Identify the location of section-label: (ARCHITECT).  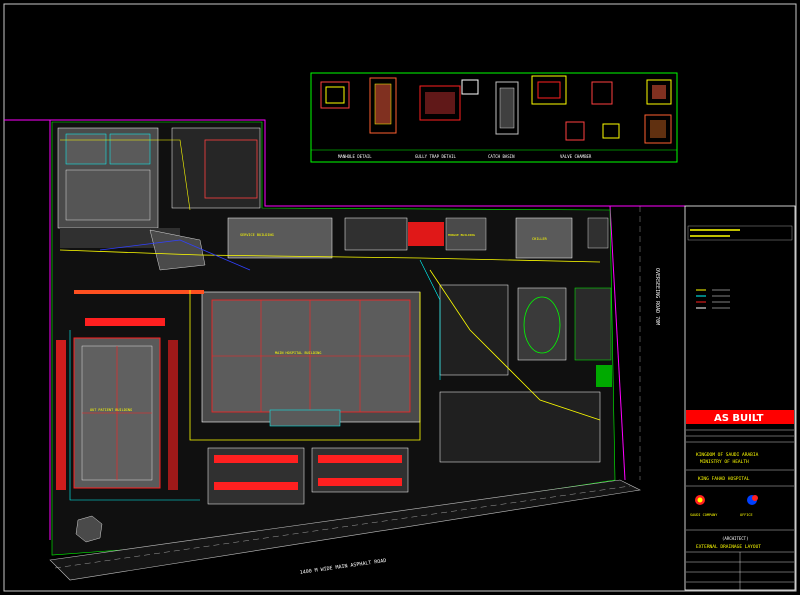
(735, 538).